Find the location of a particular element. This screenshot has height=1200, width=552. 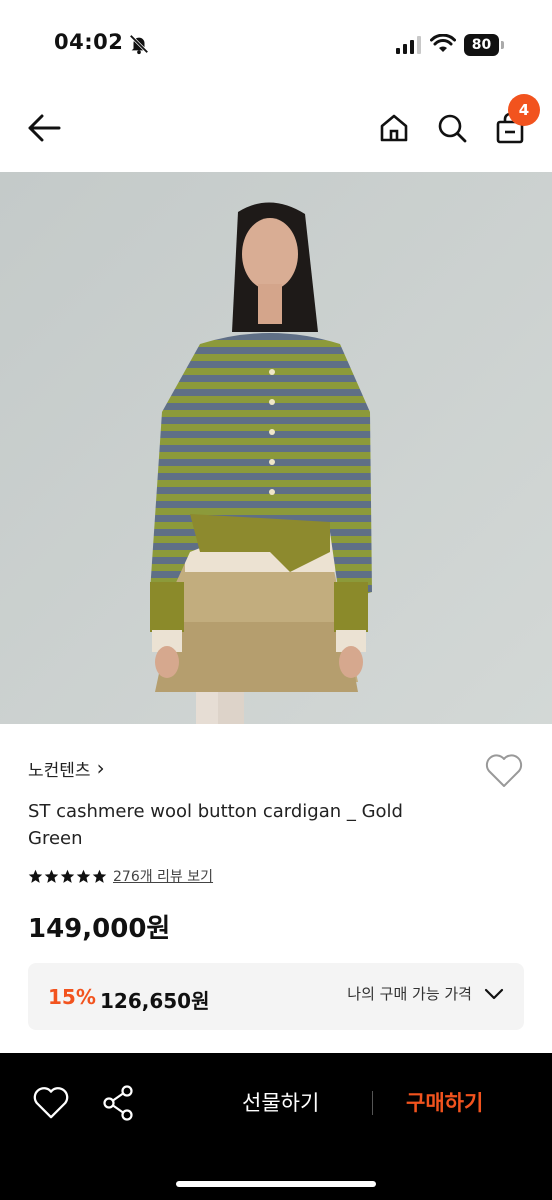

buy-button: 구매하기 is located at coordinates (444, 1102).